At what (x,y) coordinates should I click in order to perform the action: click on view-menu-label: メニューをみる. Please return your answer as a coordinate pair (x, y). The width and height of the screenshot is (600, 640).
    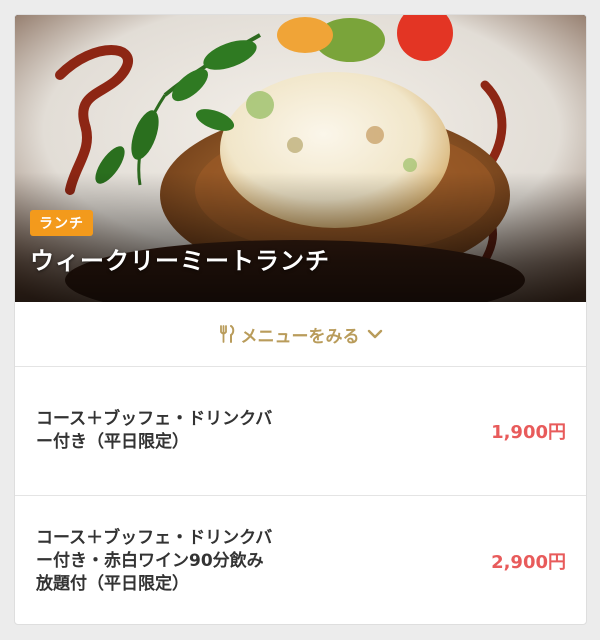
    Looking at the image, I should click on (300, 336).